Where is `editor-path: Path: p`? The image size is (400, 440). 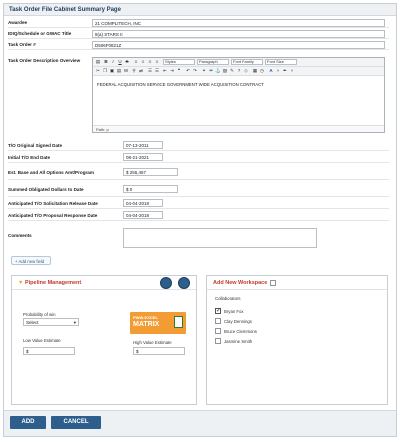 editor-path: Path: p is located at coordinates (238, 128).